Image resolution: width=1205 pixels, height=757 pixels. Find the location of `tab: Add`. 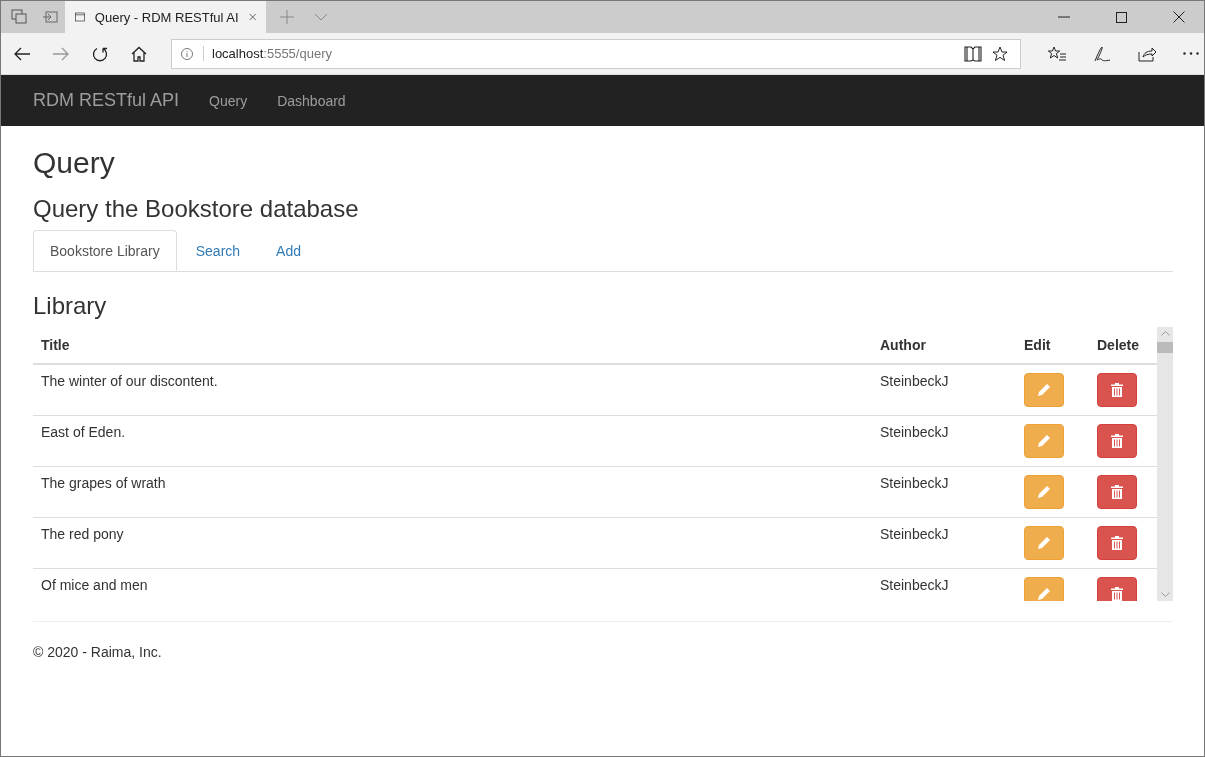

tab: Add is located at coordinates (288, 250).